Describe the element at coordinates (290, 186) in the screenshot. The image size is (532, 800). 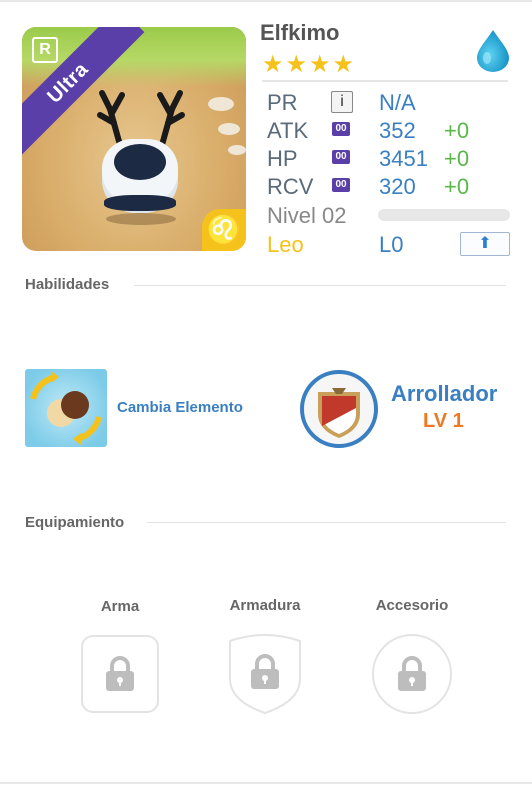
I see `stat-label-rcv: RCV` at that location.